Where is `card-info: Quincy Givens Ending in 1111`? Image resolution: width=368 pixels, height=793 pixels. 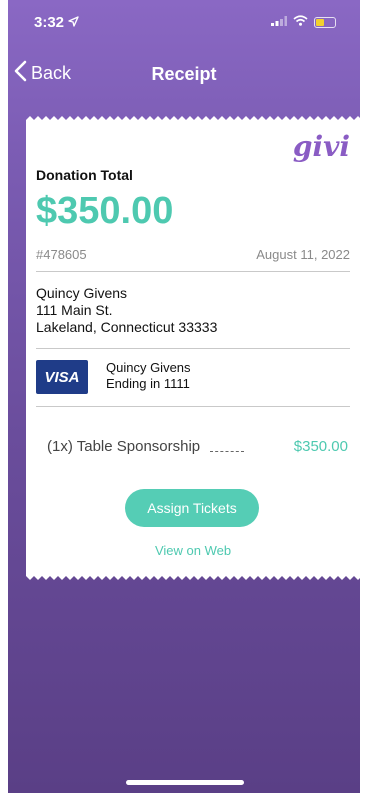
card-info: Quincy Givens Ending in 1111 is located at coordinates (148, 376).